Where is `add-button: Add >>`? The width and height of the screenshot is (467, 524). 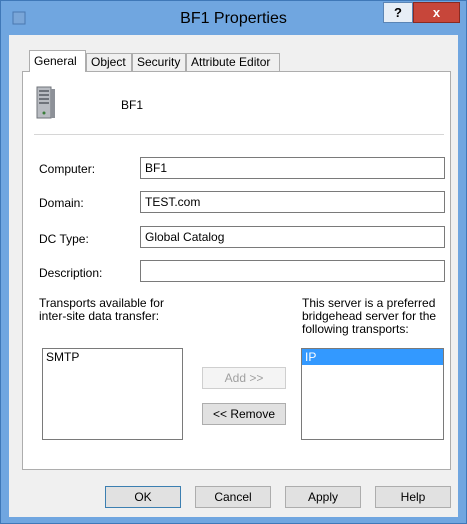
add-button: Add >> is located at coordinates (244, 378).